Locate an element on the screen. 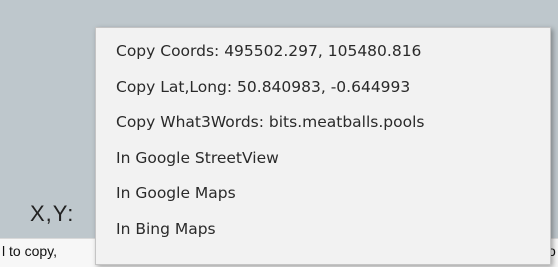  xy-coordinate-label: X,Y: is located at coordinates (52, 213).